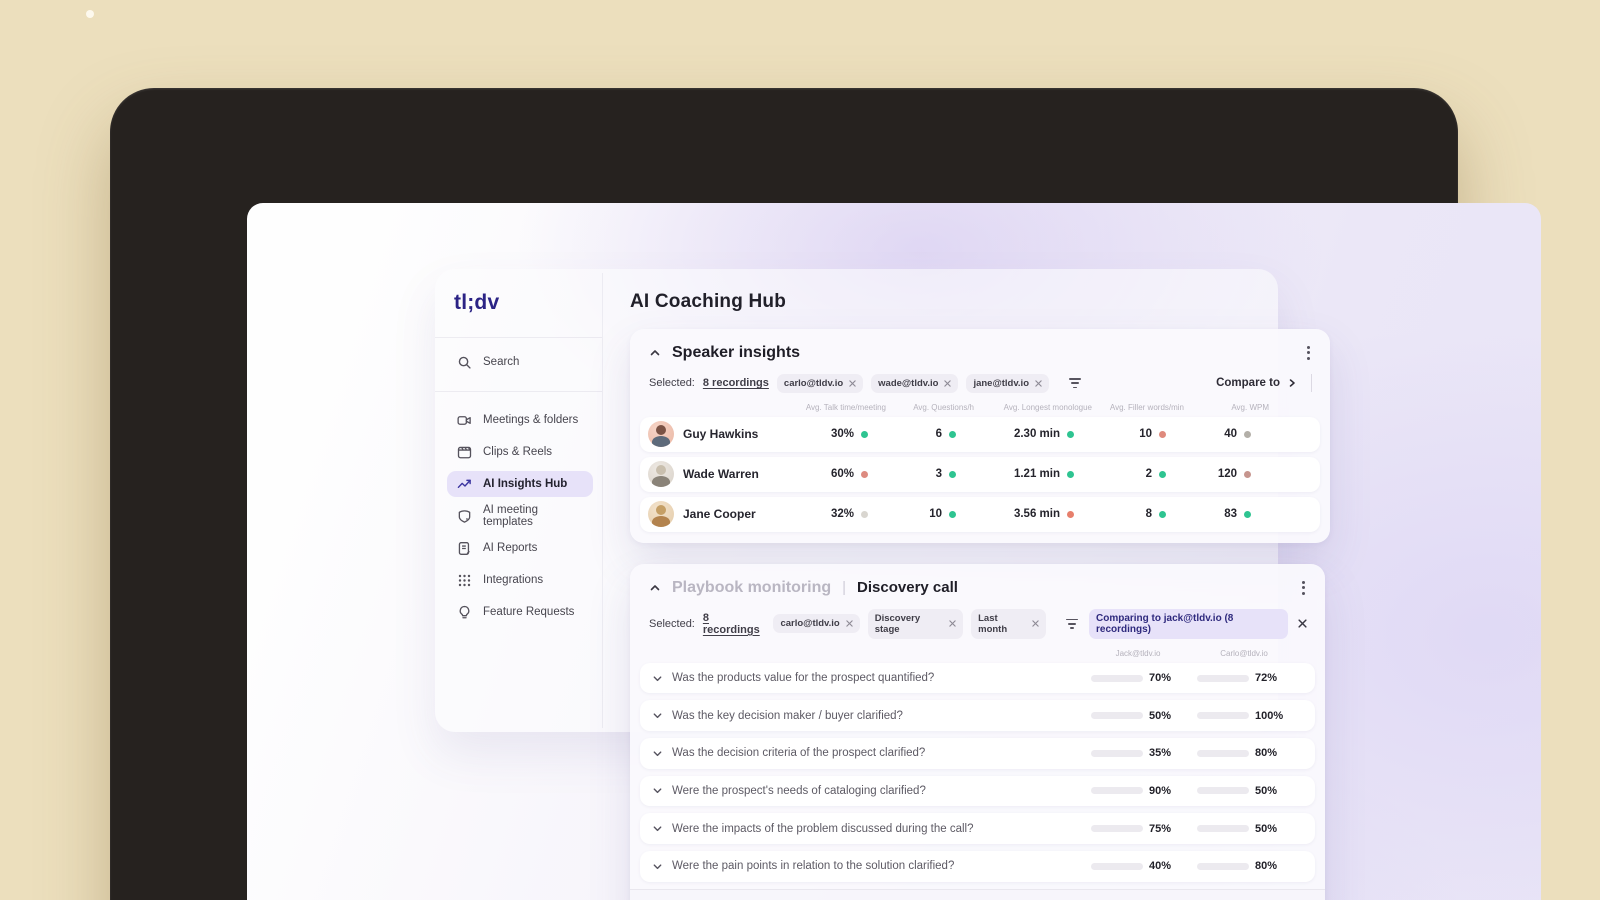 This screenshot has width=1600, height=900. What do you see at coordinates (520, 484) in the screenshot?
I see `sidebar-item-ai-insights-hub: AI Insights Hub` at bounding box center [520, 484].